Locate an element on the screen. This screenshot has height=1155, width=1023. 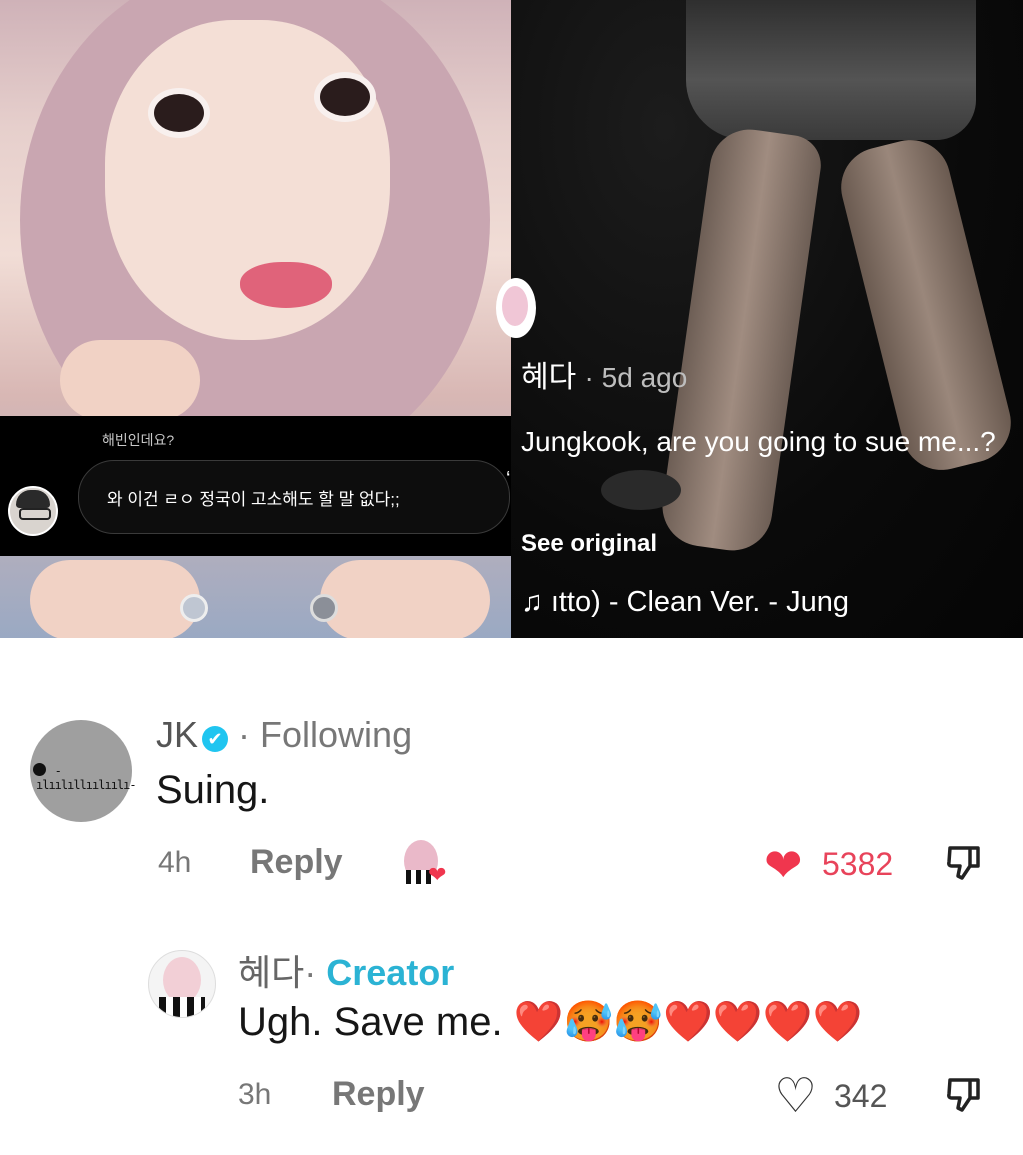
comment-author-creator: 혜다 is located at coordinates (271, 972).